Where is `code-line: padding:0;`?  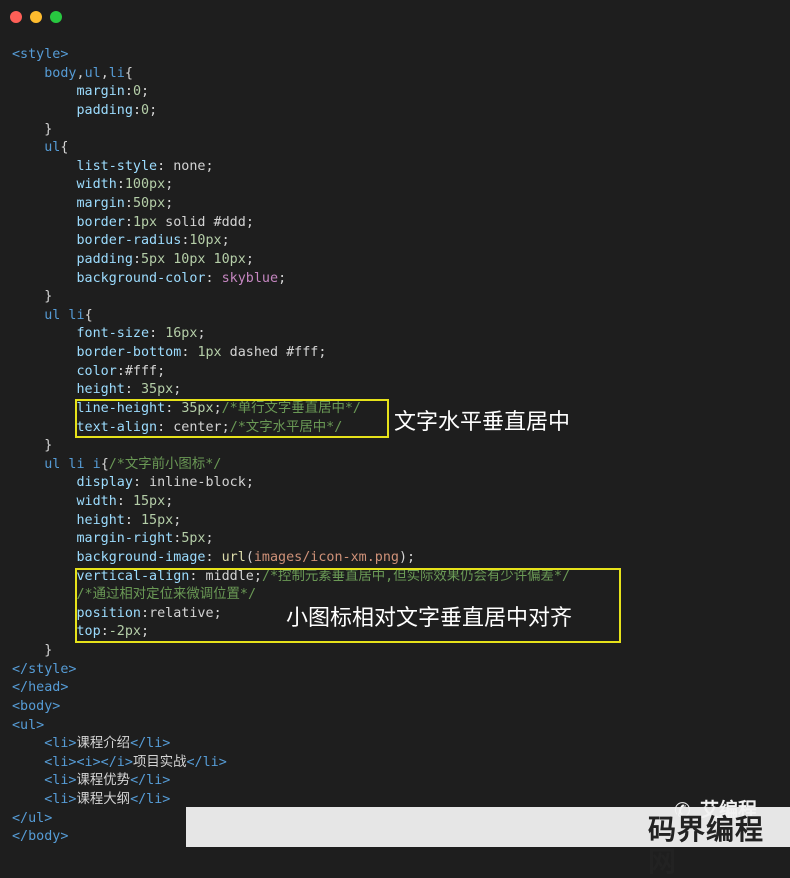
code-line: padding:0; is located at coordinates (291, 111).